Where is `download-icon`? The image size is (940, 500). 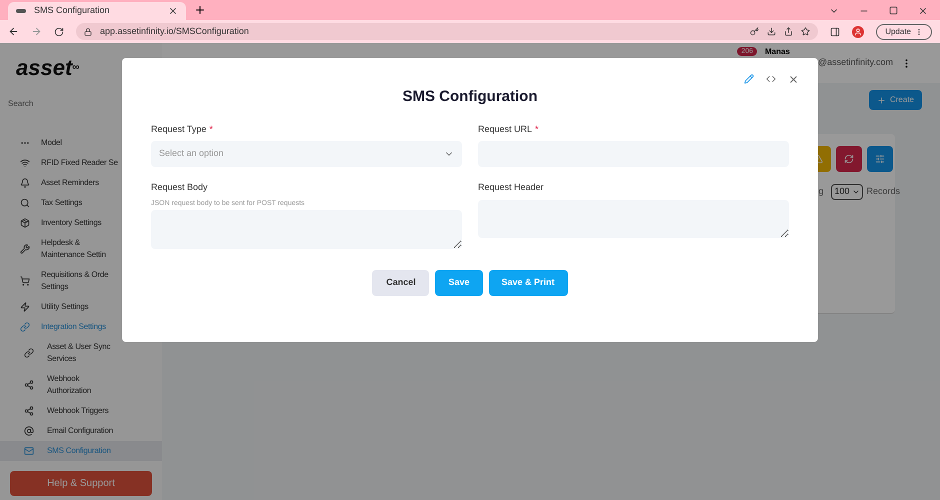
download-icon is located at coordinates (771, 31).